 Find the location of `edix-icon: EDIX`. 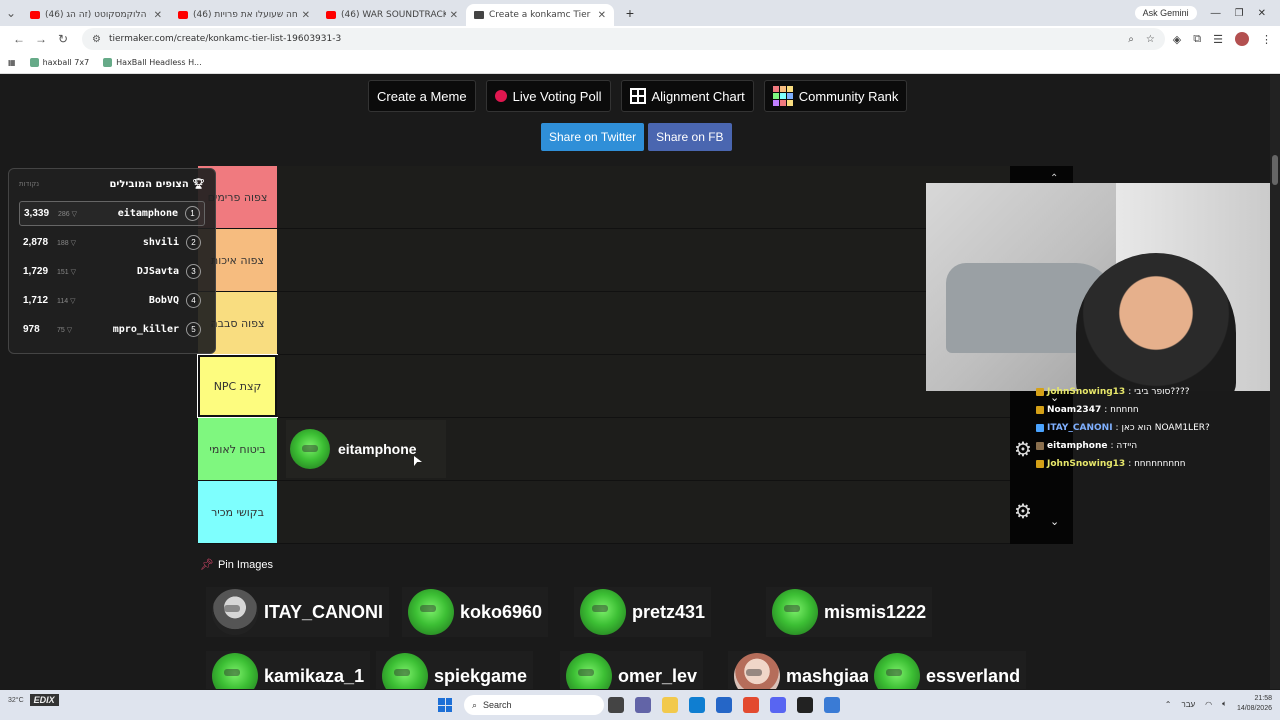

edix-icon: EDIX is located at coordinates (44, 700).